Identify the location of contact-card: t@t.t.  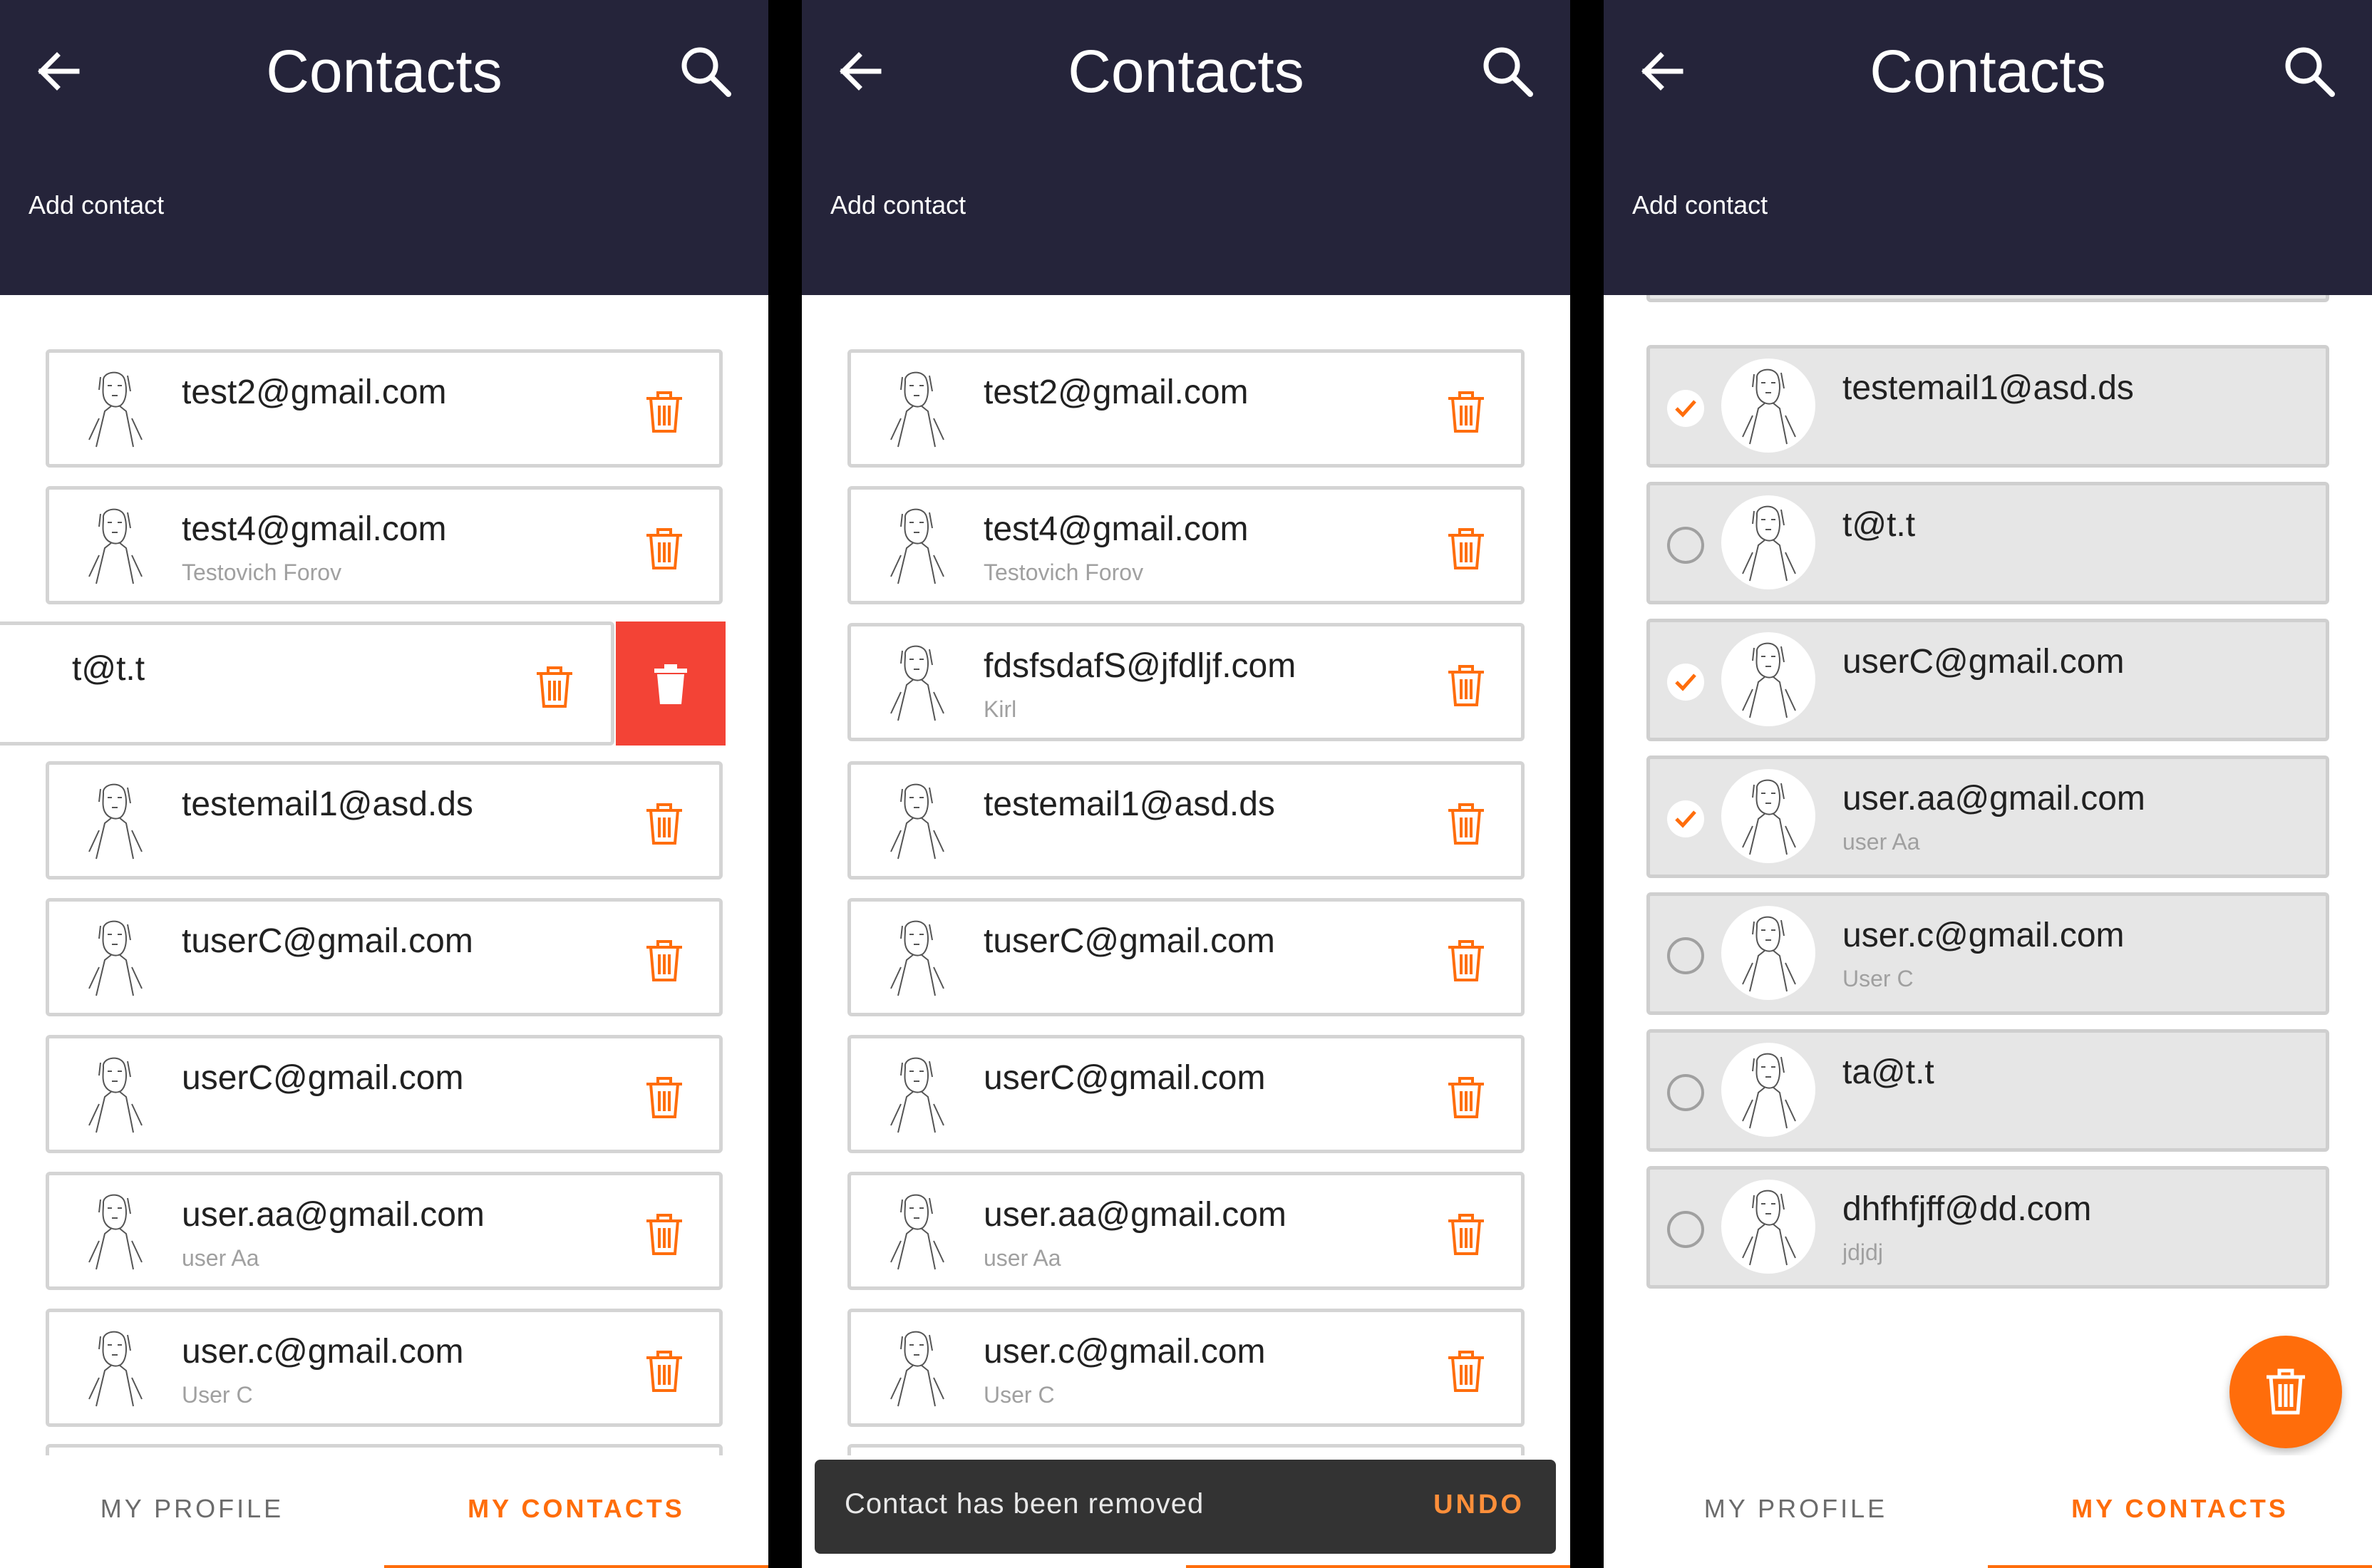
(307, 684).